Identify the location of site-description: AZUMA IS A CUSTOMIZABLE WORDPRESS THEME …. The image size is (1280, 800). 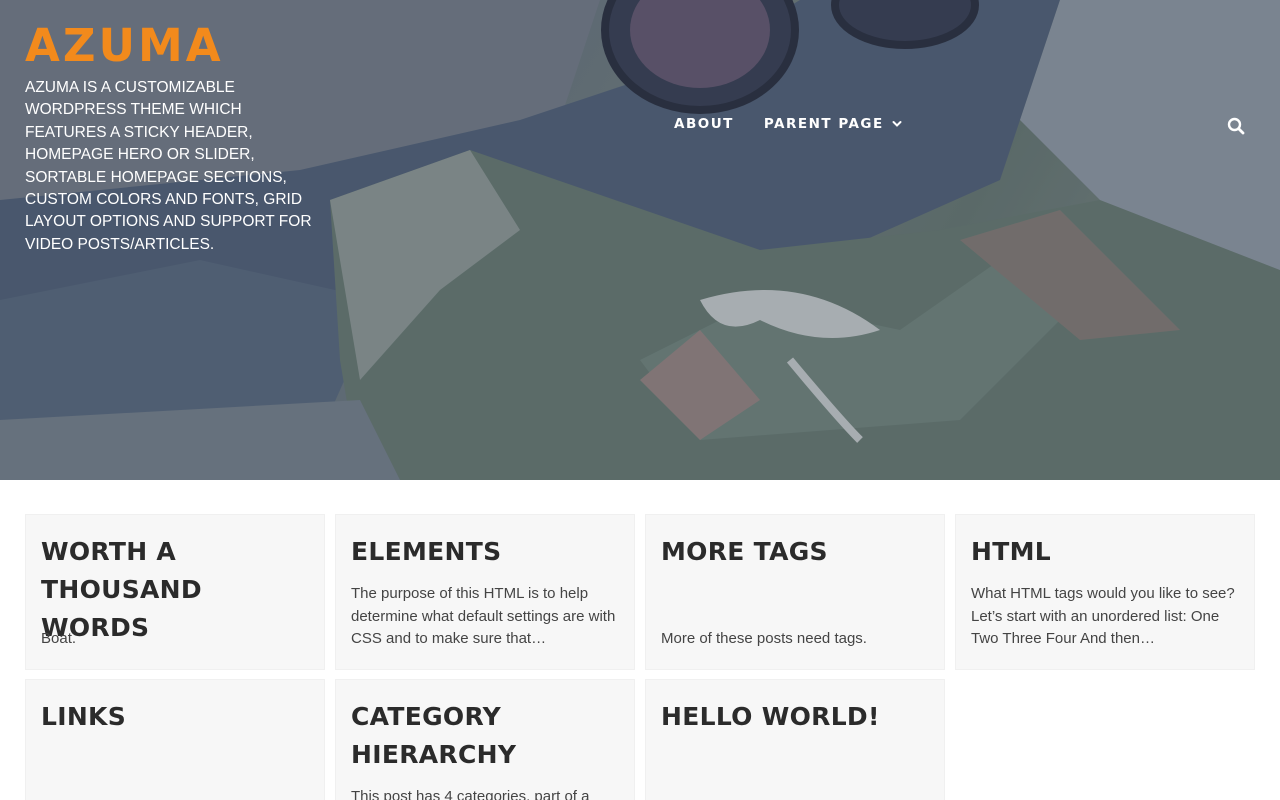
(168, 166).